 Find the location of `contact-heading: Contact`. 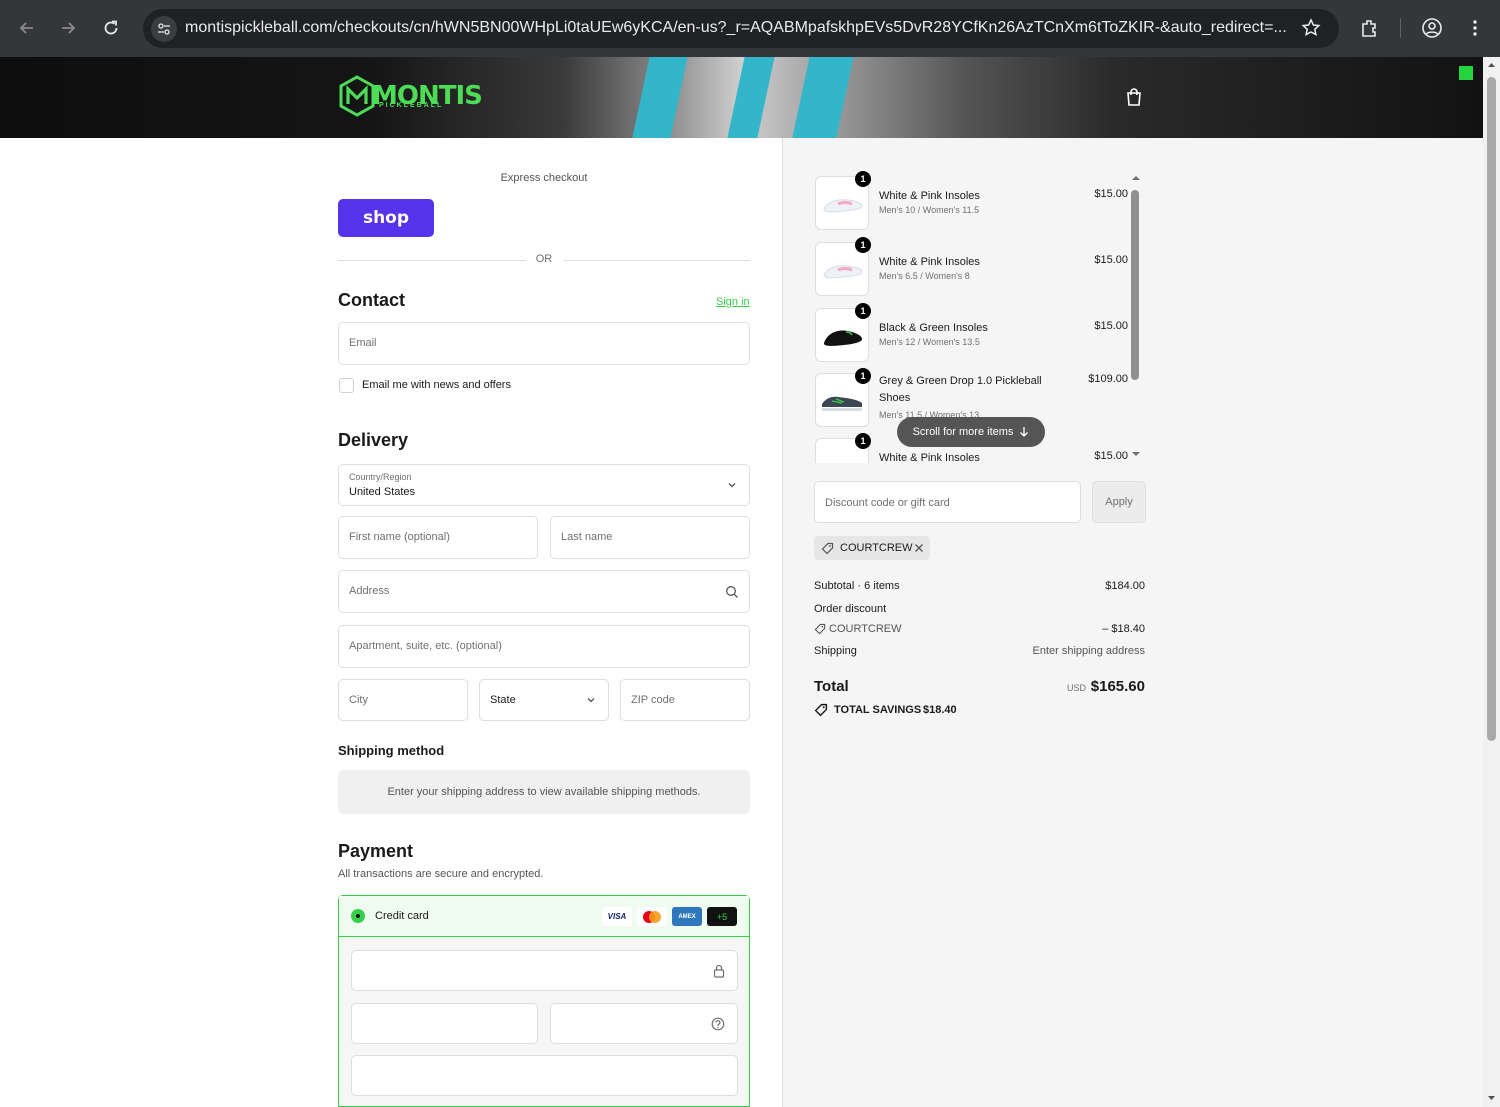

contact-heading: Contact is located at coordinates (371, 300).